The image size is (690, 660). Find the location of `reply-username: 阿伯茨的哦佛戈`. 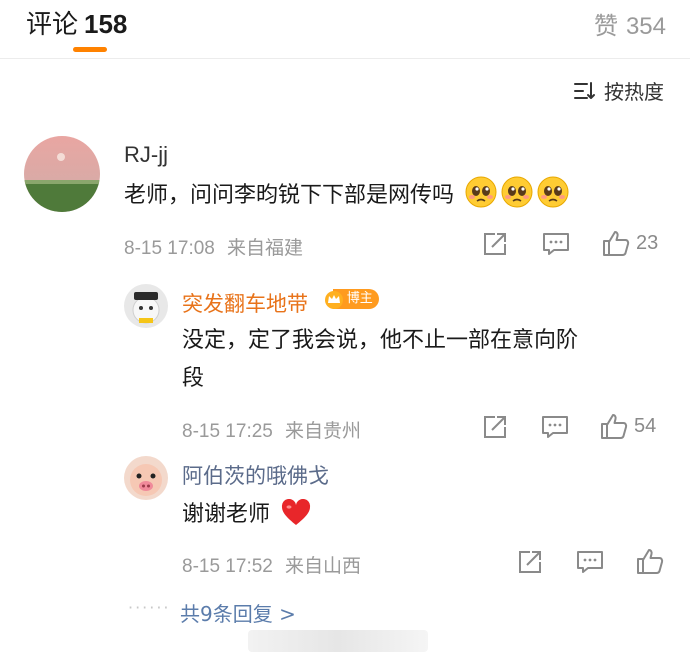

reply-username: 阿伯茨的哦佛戈 is located at coordinates (255, 475).